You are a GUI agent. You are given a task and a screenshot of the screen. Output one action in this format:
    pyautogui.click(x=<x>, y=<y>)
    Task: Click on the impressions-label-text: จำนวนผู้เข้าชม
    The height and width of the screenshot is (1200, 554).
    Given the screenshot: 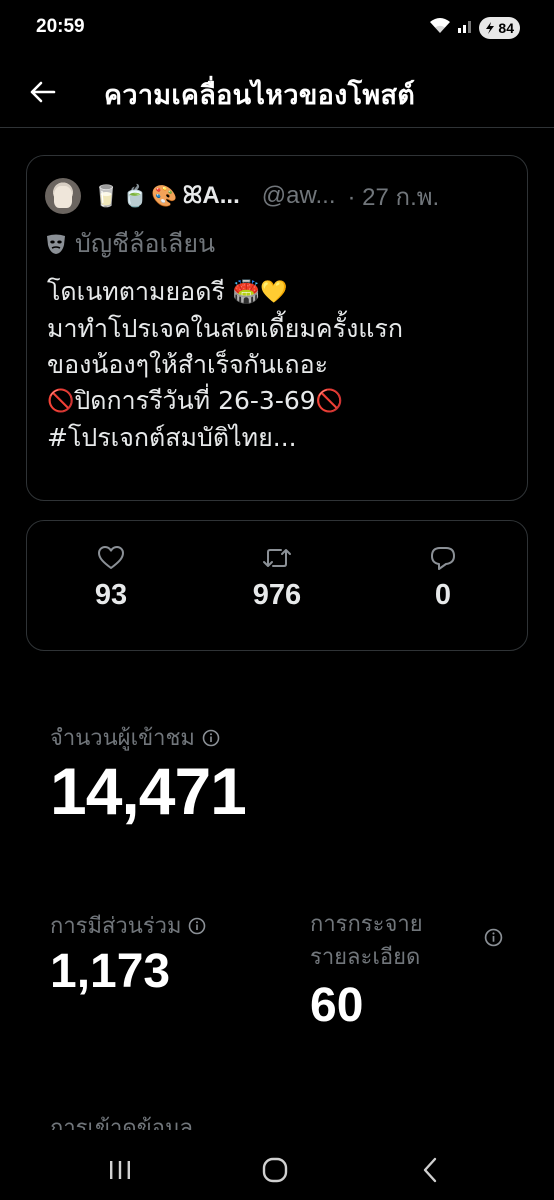 What is the action you would take?
    pyautogui.click(x=122, y=738)
    